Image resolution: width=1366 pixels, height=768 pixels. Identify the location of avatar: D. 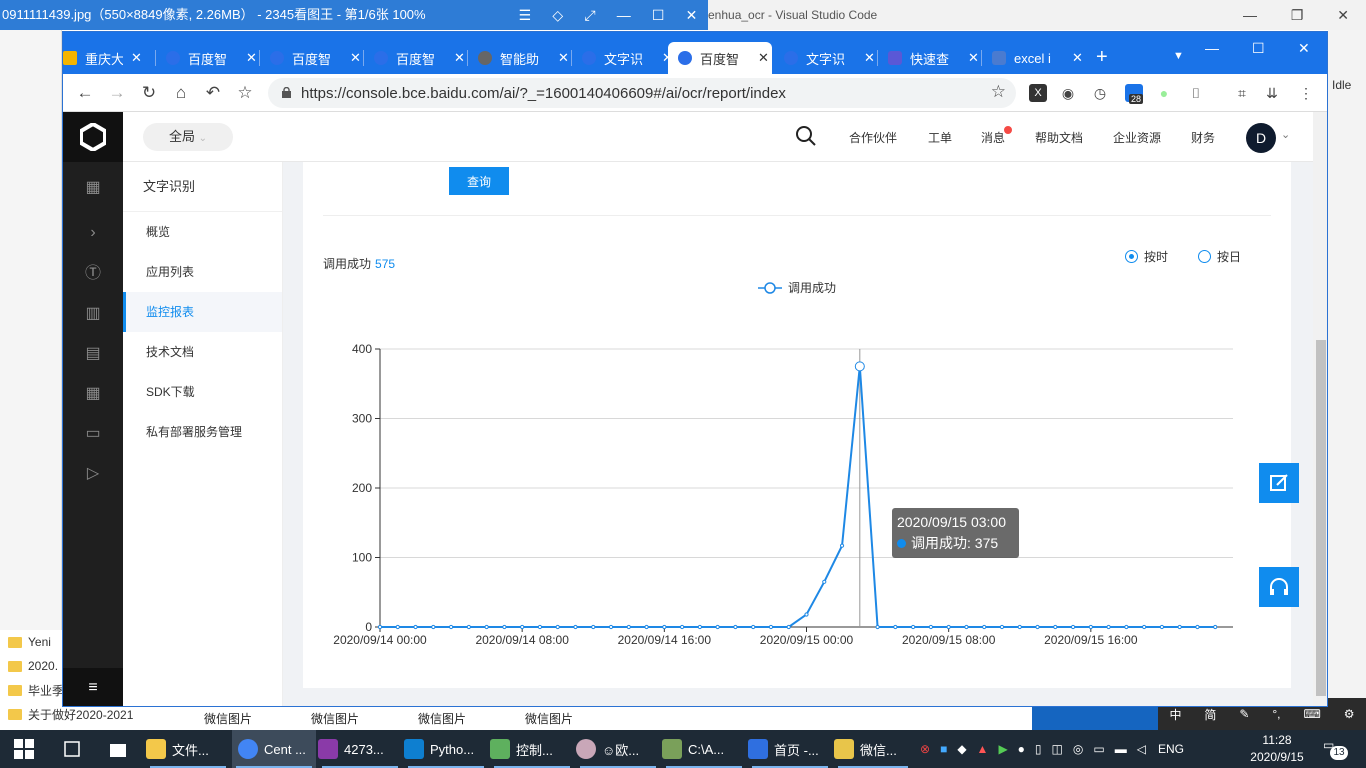
(1261, 138).